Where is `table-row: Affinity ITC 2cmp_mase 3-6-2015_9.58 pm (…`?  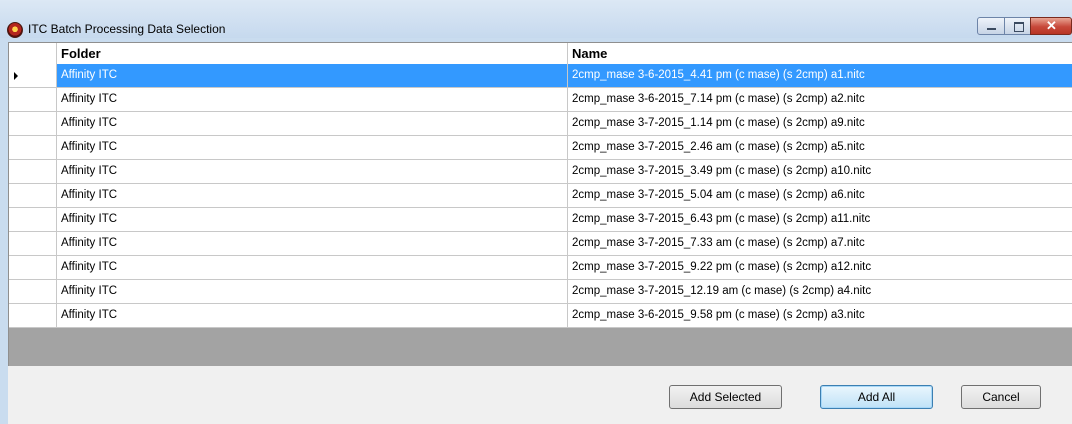 table-row: Affinity ITC 2cmp_mase 3-6-2015_9.58 pm (… is located at coordinates (540, 316).